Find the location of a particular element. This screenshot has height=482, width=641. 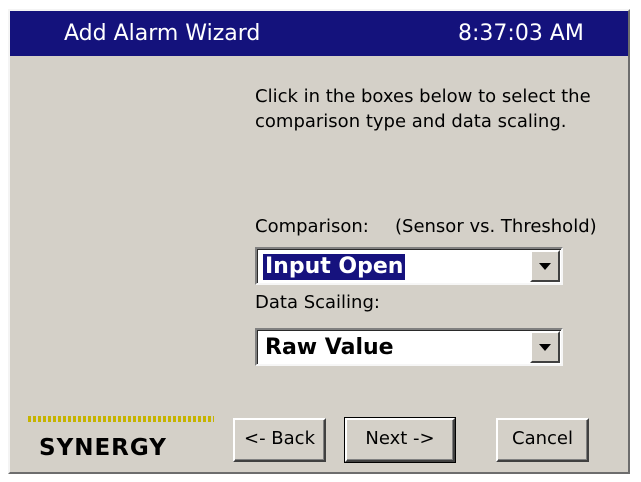

comparison-dropdown: Input Open is located at coordinates (409, 266).